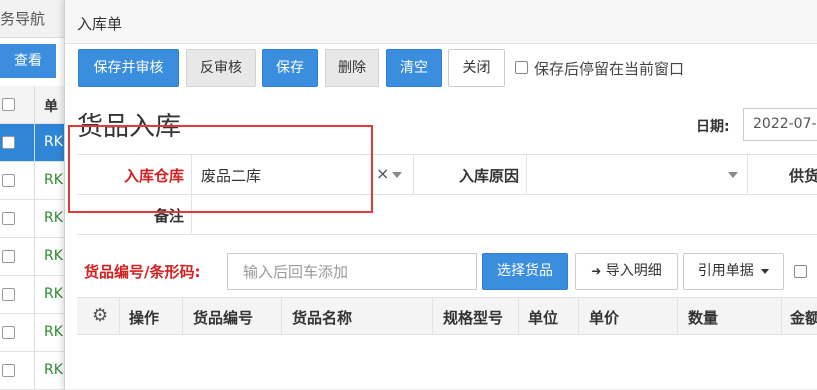  What do you see at coordinates (780, 124) in the screenshot?
I see `date-field: 2022-07-1` at bounding box center [780, 124].